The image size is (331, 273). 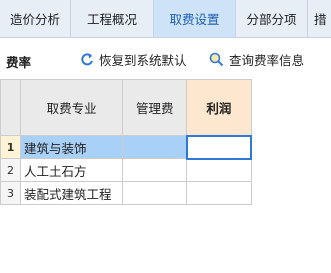 I want to click on table-row: 3 装配式建筑工程, so click(x=126, y=193).